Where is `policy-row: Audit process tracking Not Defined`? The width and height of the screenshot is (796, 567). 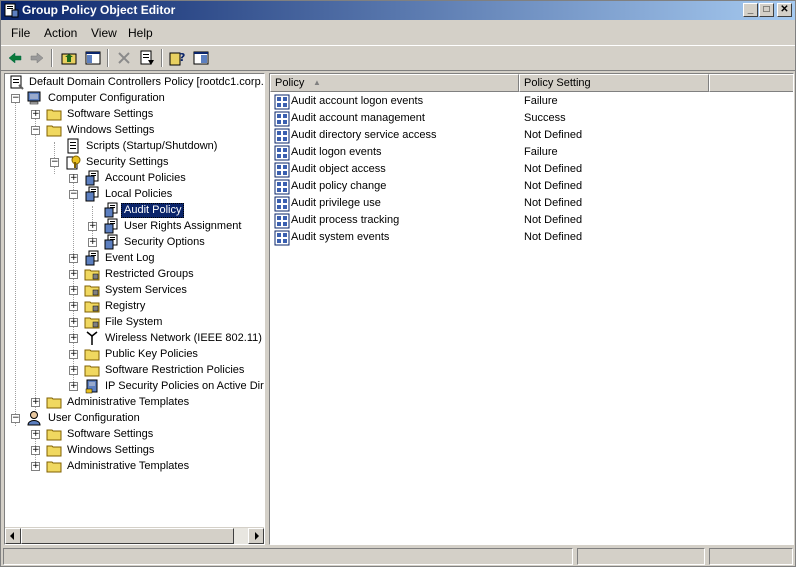 policy-row: Audit process tracking Not Defined is located at coordinates (530, 220).